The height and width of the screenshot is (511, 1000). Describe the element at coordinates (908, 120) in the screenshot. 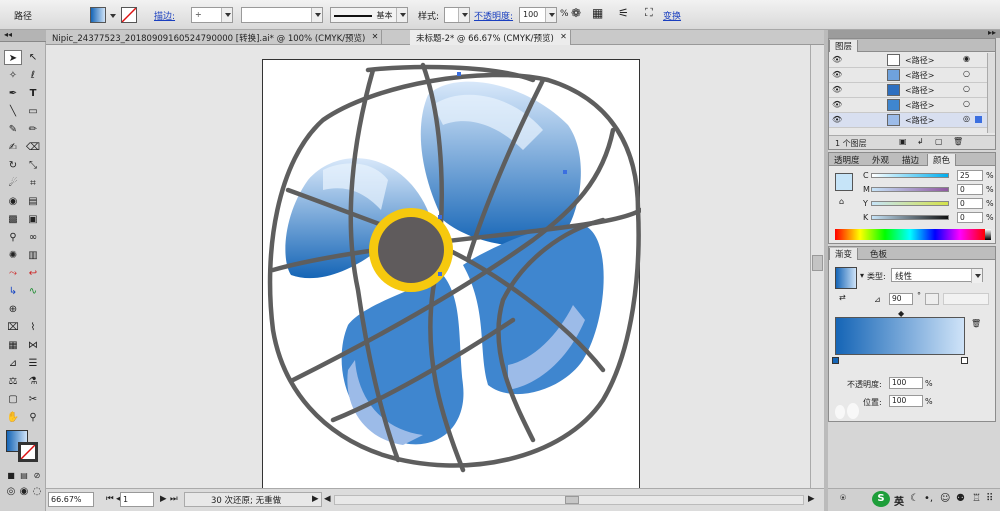

I see `layer-row: 👁 <路径> ◎` at that location.